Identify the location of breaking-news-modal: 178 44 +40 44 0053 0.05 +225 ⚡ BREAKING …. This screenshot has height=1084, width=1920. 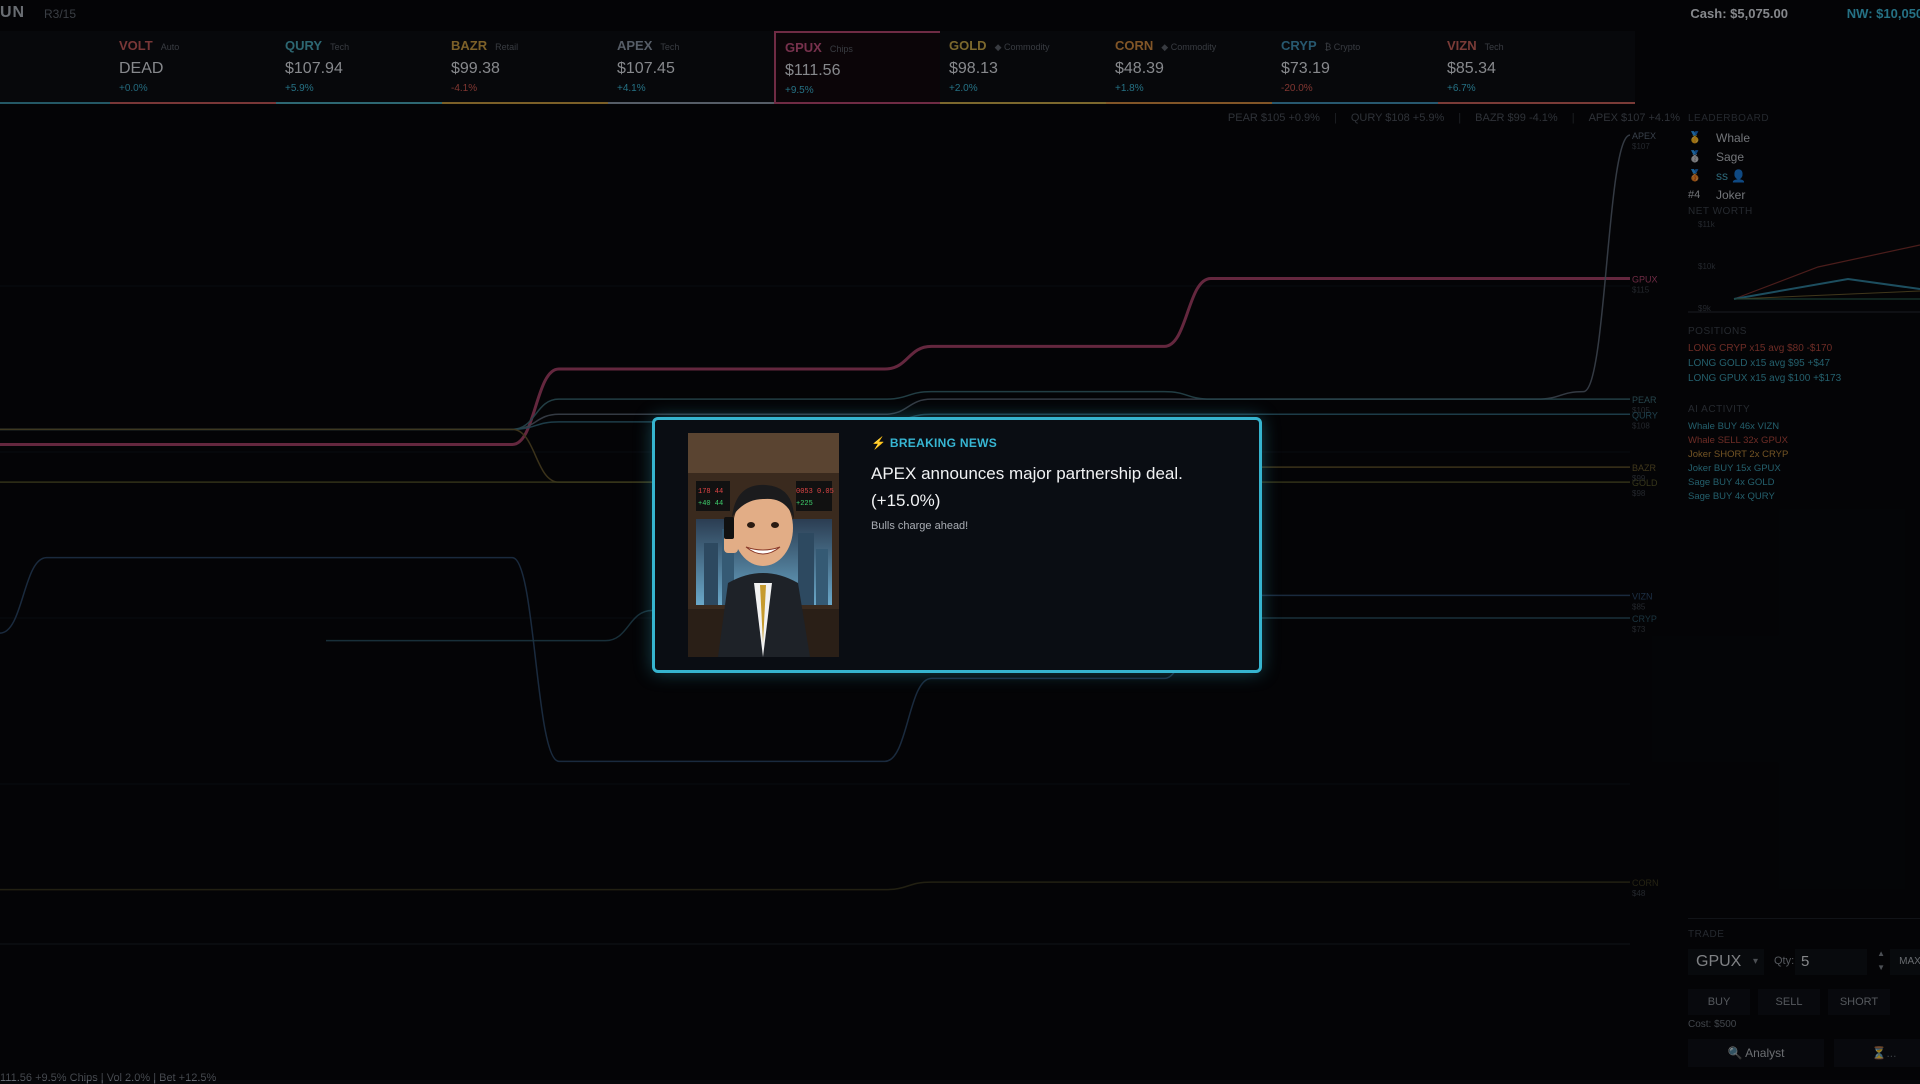
(957, 545).